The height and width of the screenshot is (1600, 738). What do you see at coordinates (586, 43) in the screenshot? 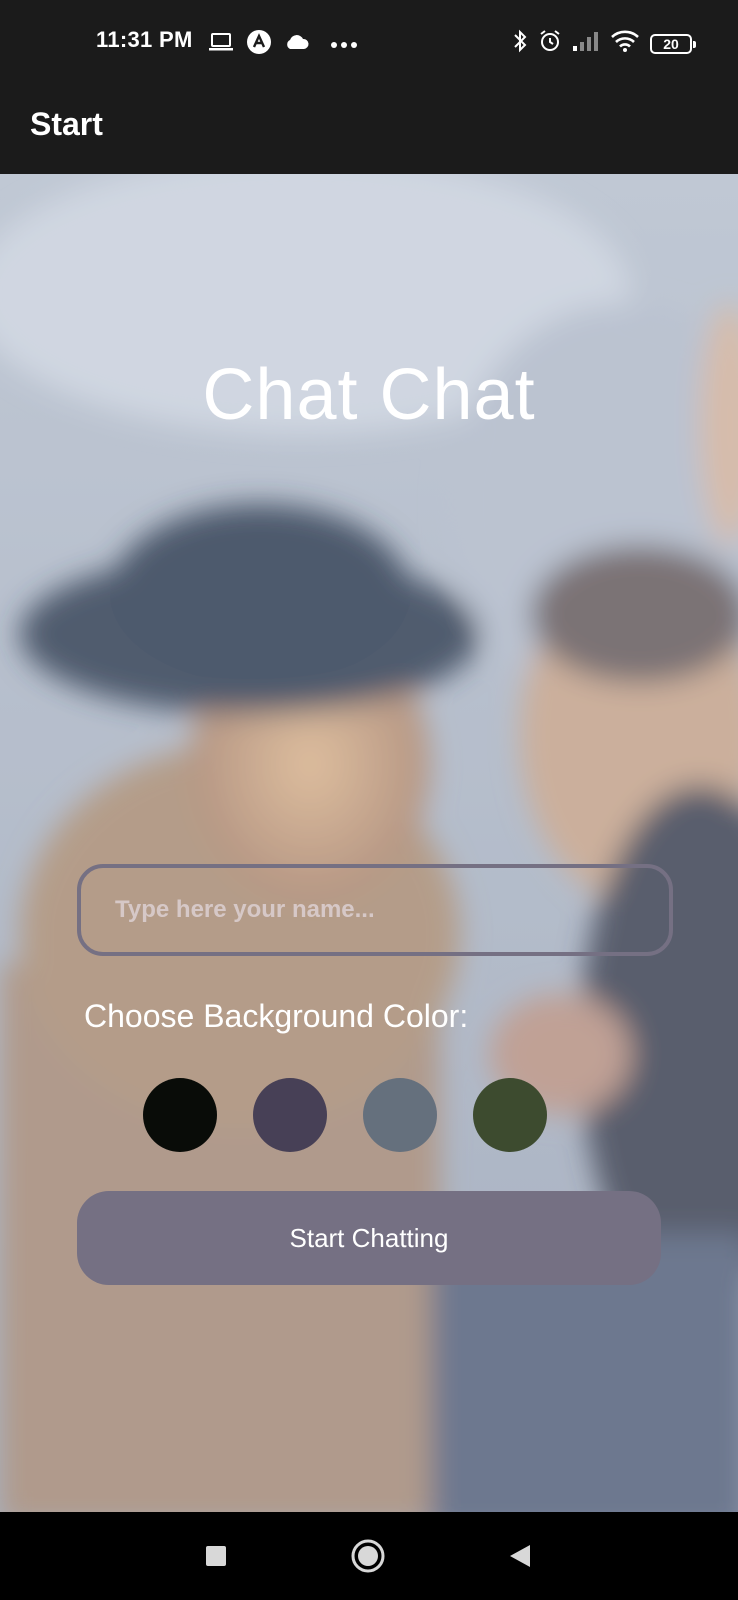
I see `signal-icon` at bounding box center [586, 43].